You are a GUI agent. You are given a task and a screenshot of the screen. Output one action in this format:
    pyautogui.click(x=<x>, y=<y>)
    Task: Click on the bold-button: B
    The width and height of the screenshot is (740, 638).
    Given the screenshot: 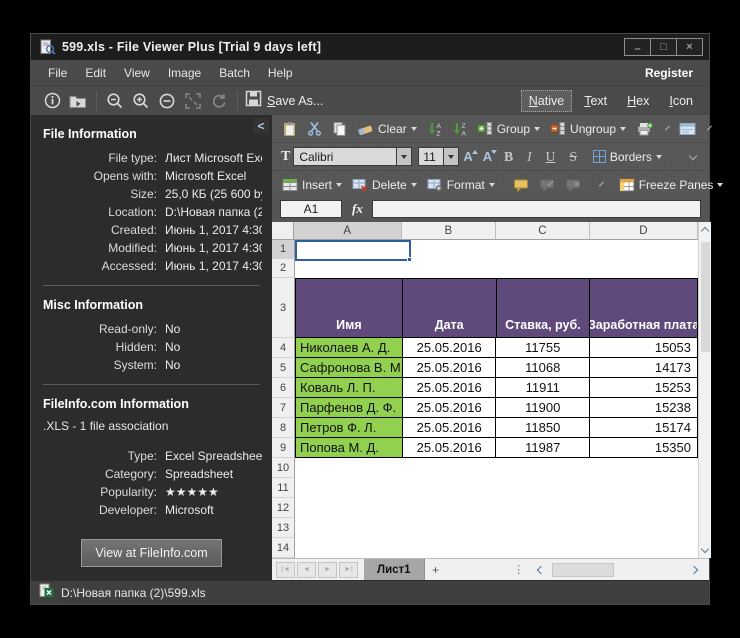 What is the action you would take?
    pyautogui.click(x=508, y=157)
    